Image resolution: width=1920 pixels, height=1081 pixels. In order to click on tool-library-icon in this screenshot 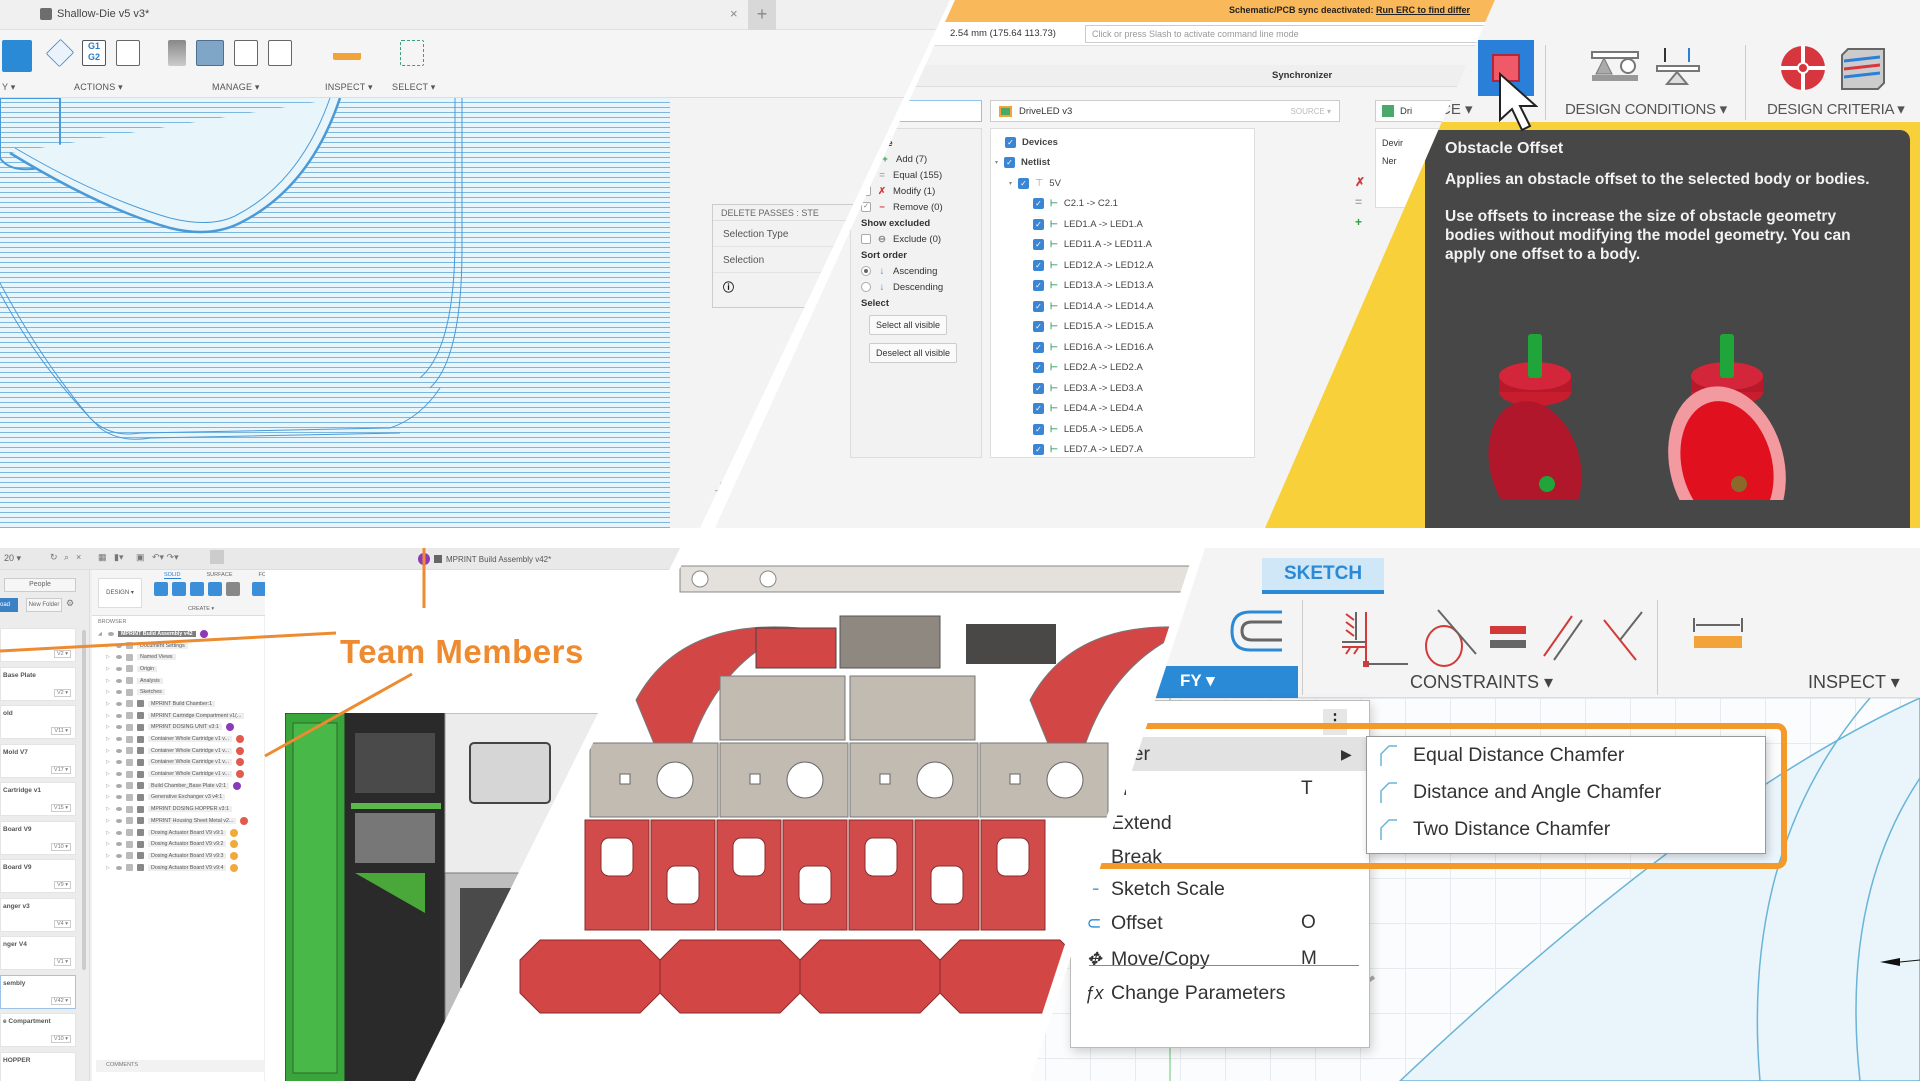, I will do `click(177, 53)`.